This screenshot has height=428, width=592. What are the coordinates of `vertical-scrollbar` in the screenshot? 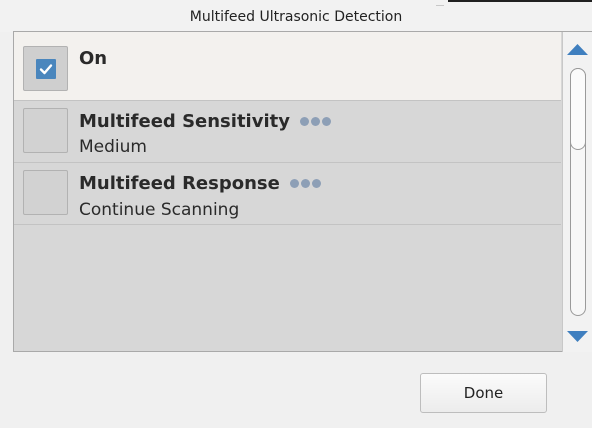 It's located at (577, 192).